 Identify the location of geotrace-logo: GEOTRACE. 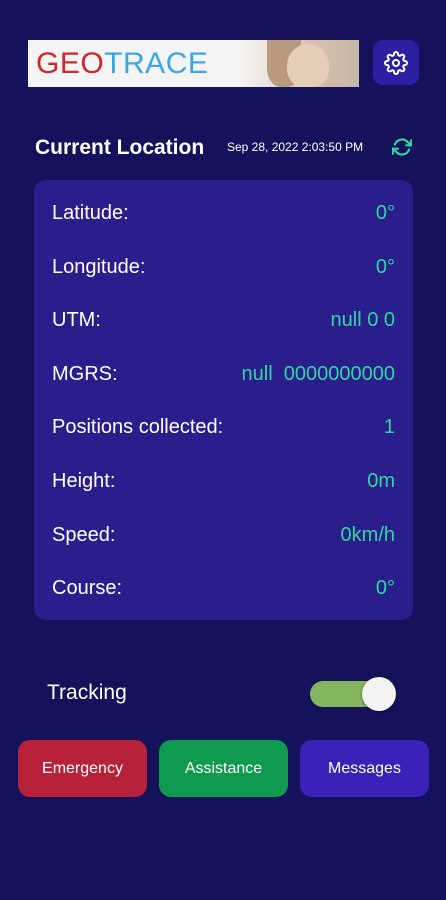
(193, 63).